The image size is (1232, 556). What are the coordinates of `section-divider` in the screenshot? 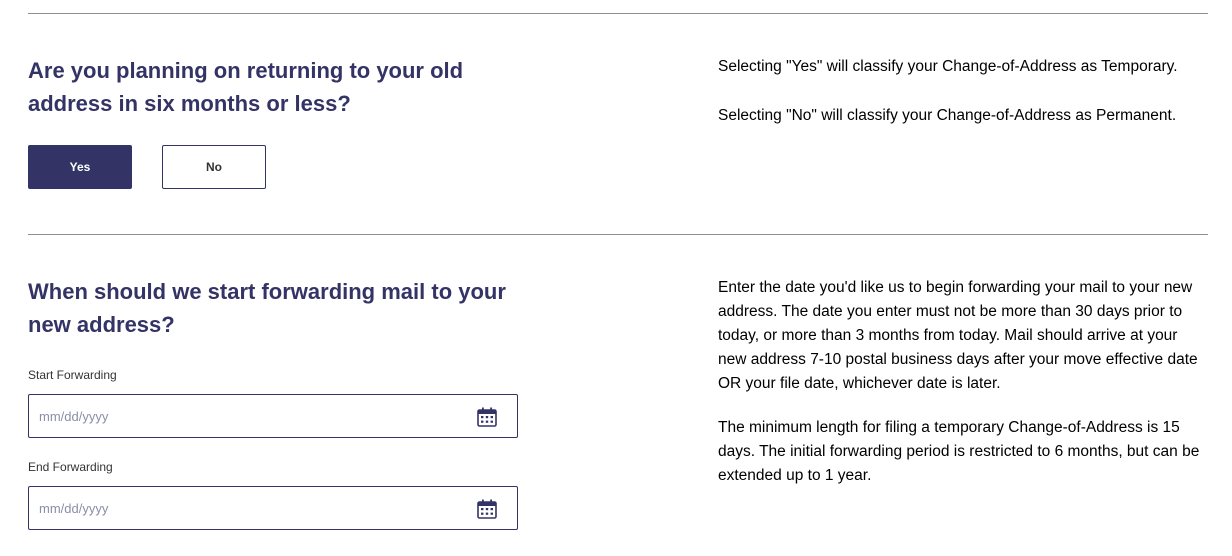 It's located at (618, 234).